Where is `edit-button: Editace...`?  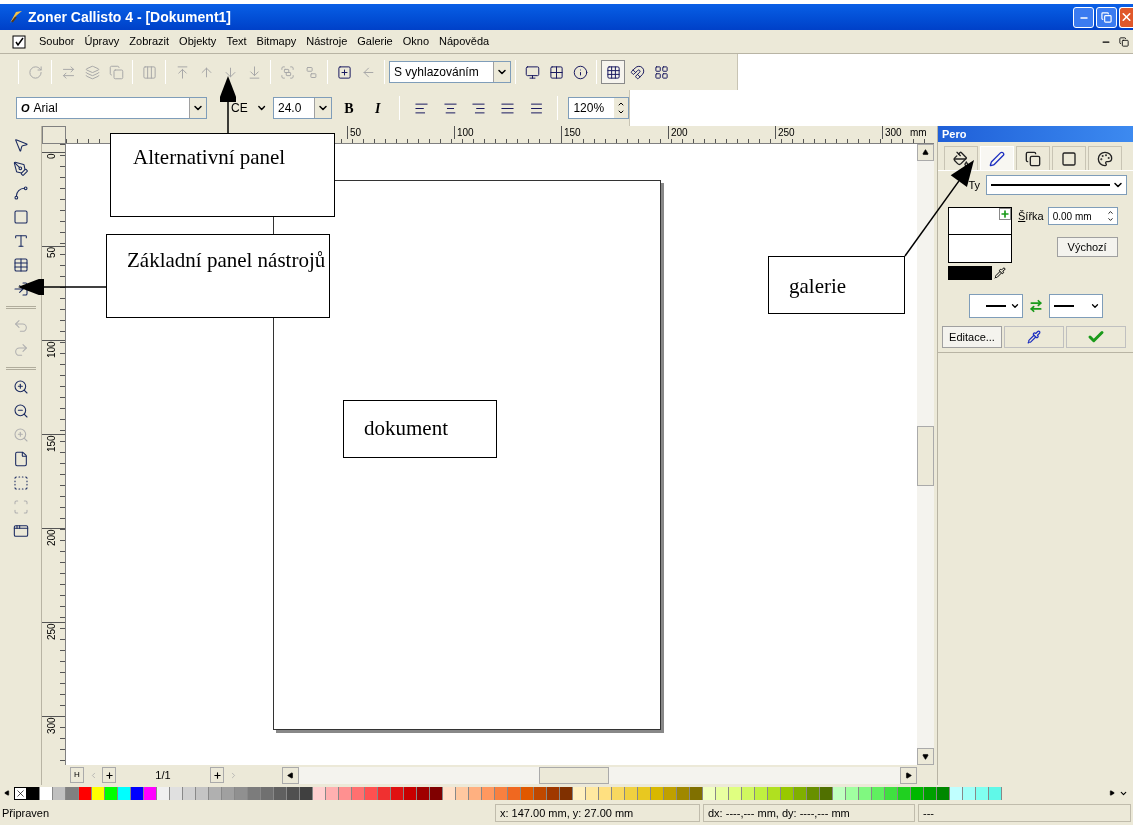 edit-button: Editace... is located at coordinates (972, 337).